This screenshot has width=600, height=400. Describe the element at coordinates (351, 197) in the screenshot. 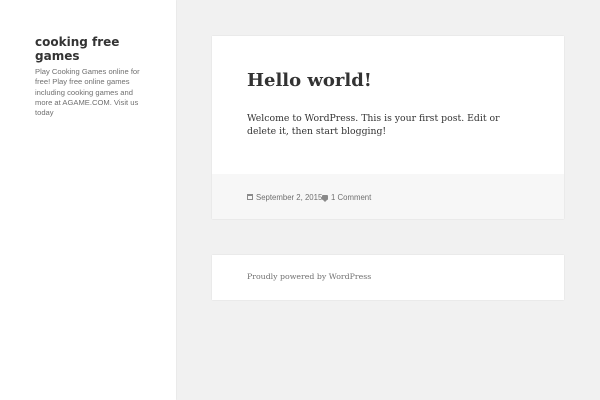

I see `post-comments-text: 1 Comment` at that location.